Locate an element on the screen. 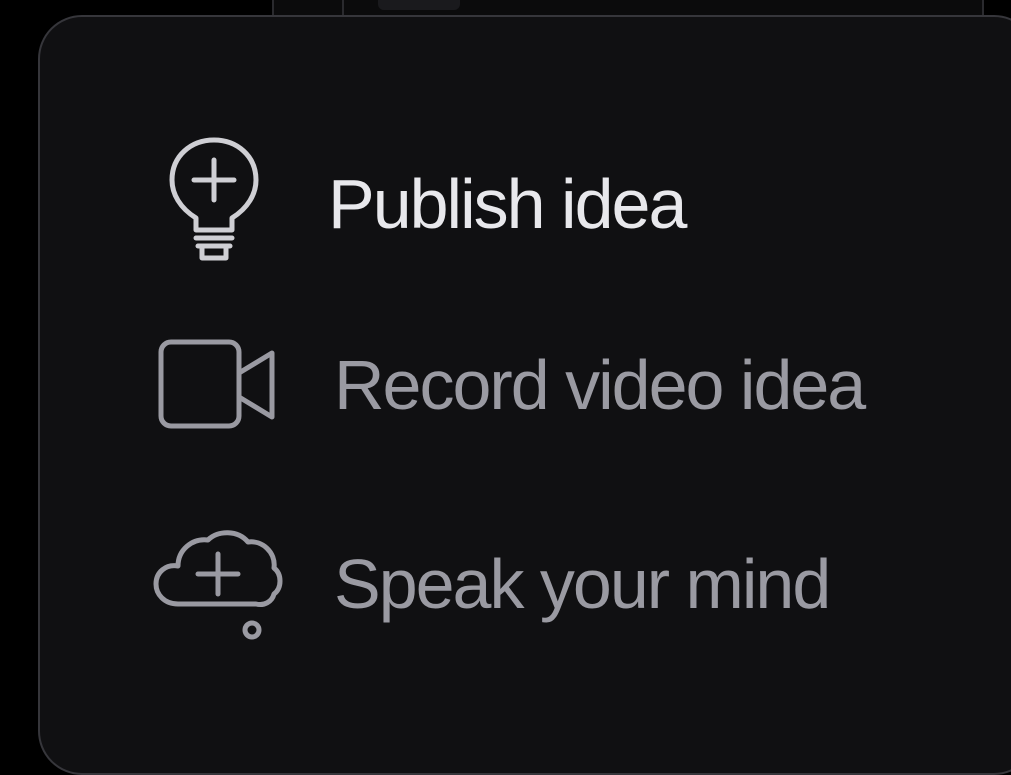 Image resolution: width=1011 pixels, height=775 pixels. menu-item-speak-your-mind: Speak your mind is located at coordinates (491, 584).